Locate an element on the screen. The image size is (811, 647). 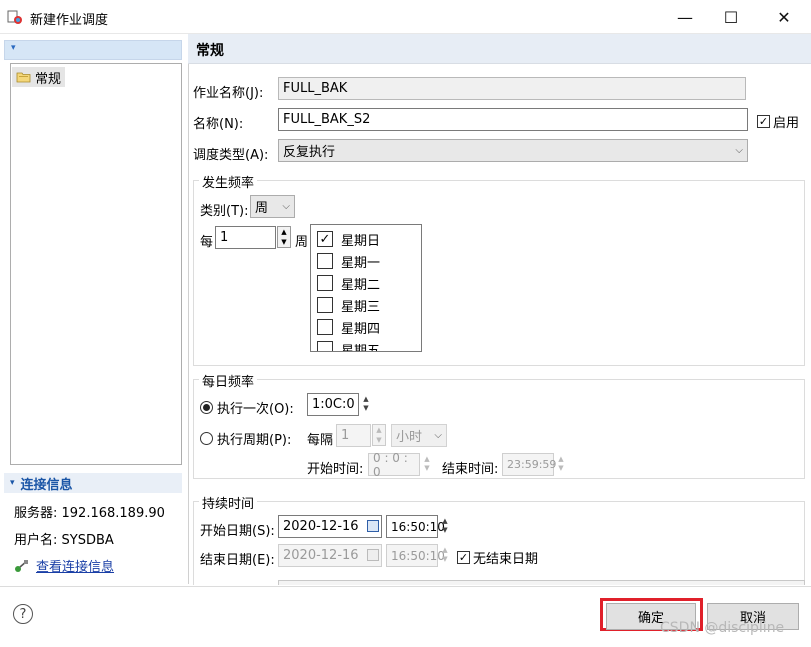
weekday-label: 星期五 is located at coordinates (361, 347).